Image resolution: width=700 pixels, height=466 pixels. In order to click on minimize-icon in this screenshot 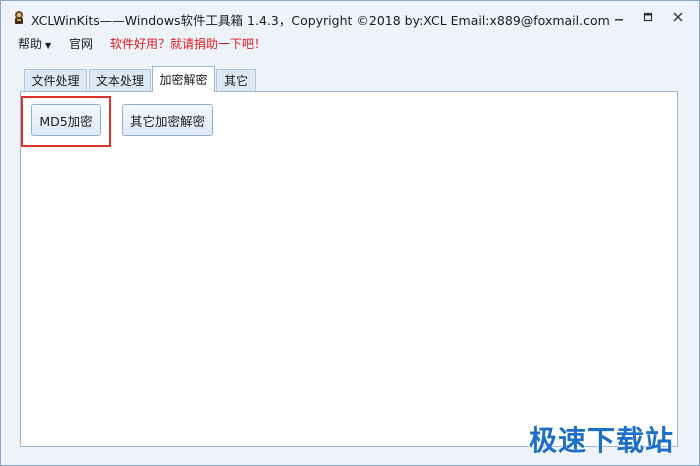, I will do `click(619, 20)`.